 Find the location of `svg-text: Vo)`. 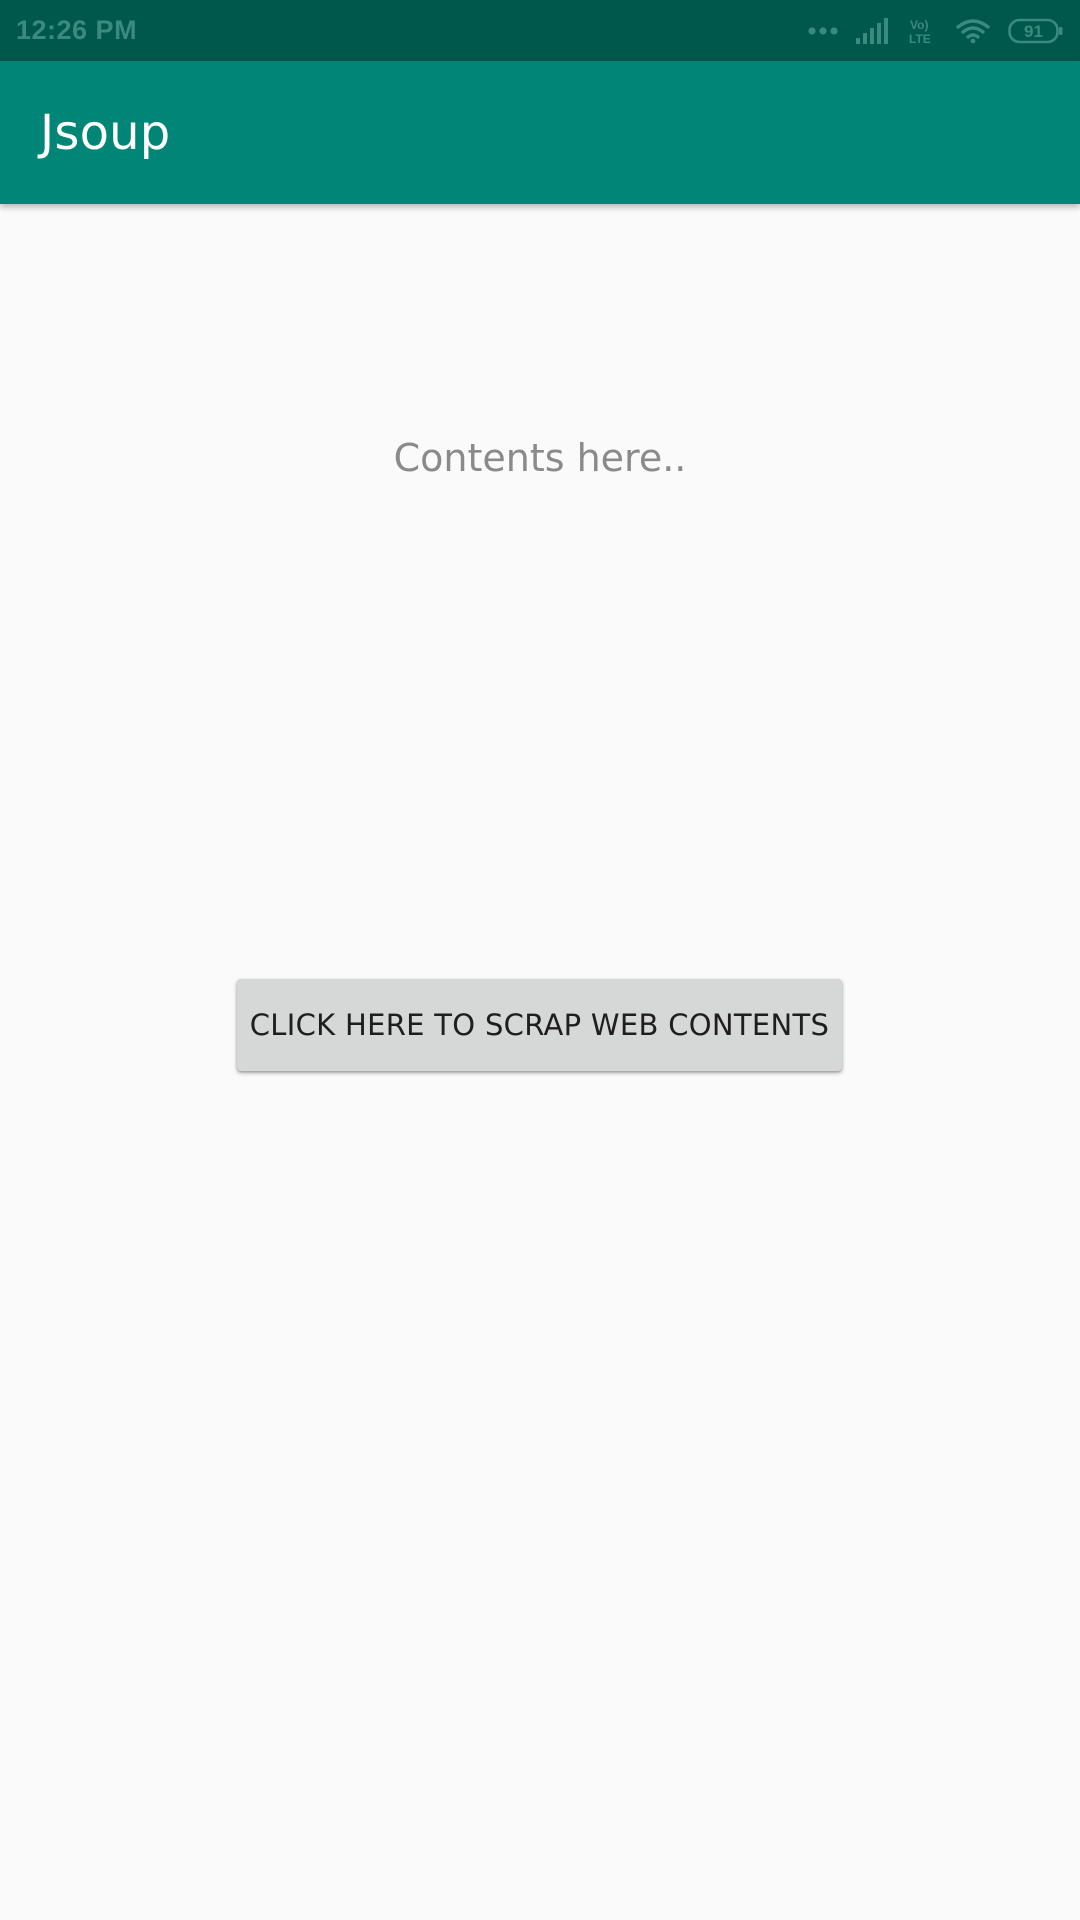

svg-text: Vo) is located at coordinates (919, 25).